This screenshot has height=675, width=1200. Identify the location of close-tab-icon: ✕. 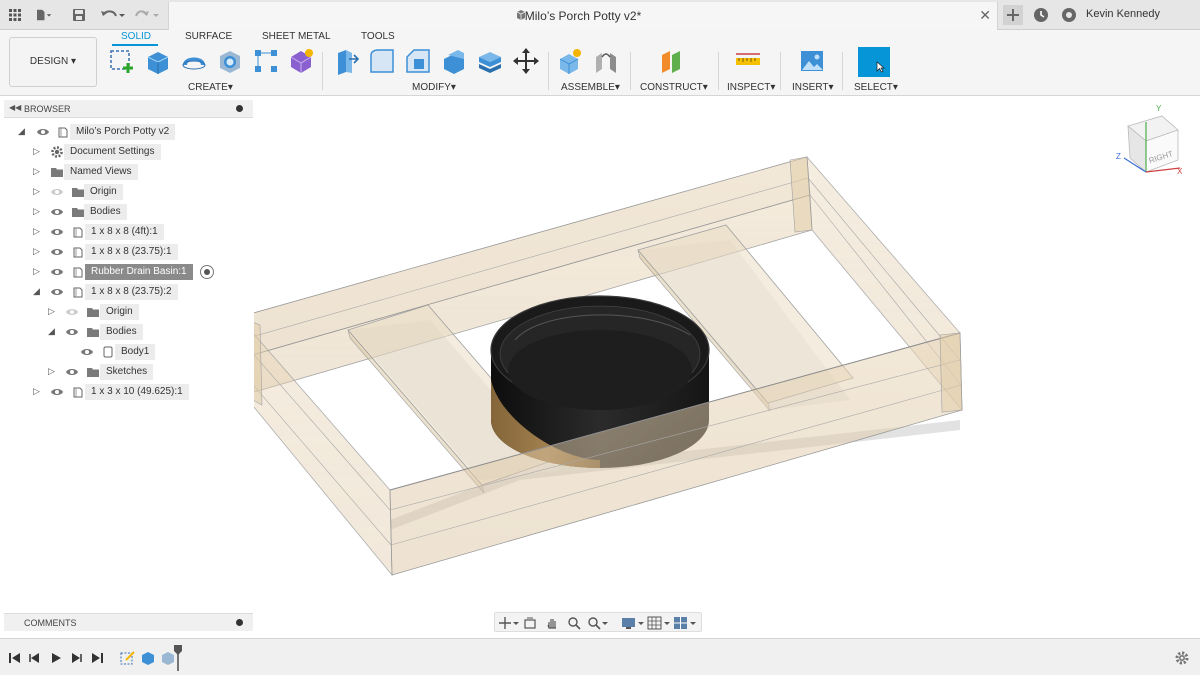
(985, 15).